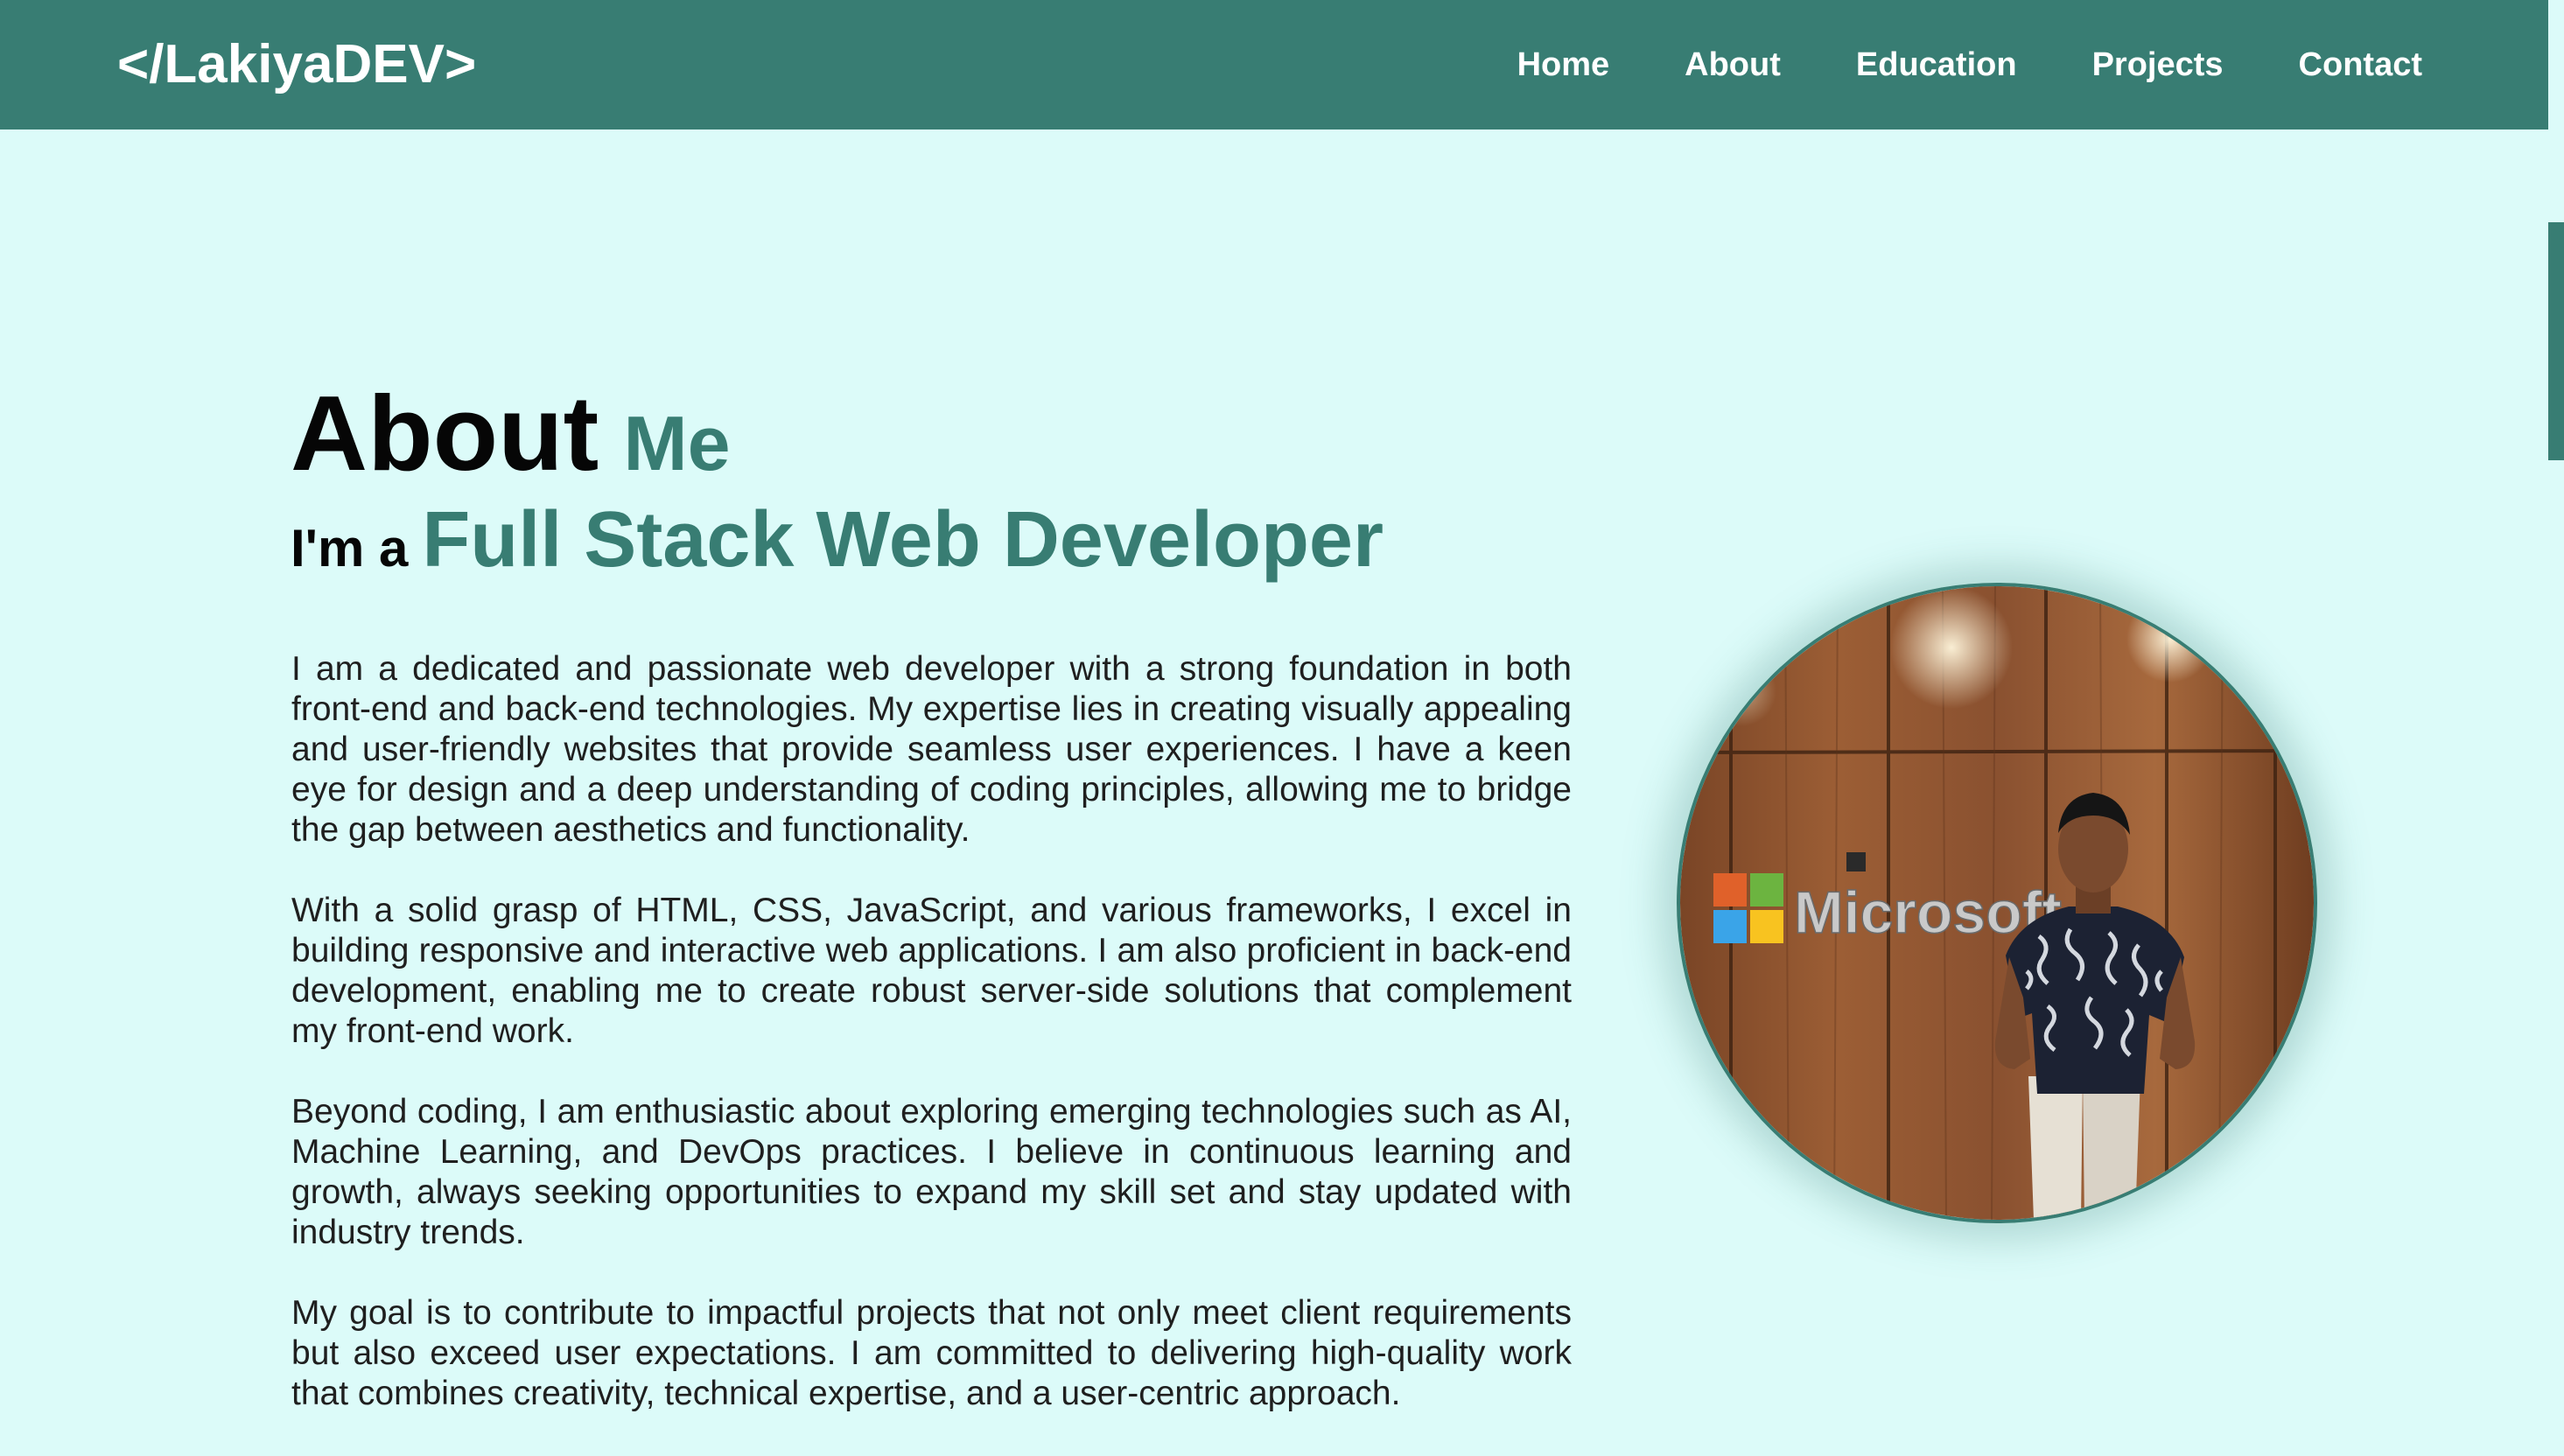 This screenshot has height=1456, width=2564. Describe the element at coordinates (2556, 341) in the screenshot. I see `scrollbar-thumb` at that location.